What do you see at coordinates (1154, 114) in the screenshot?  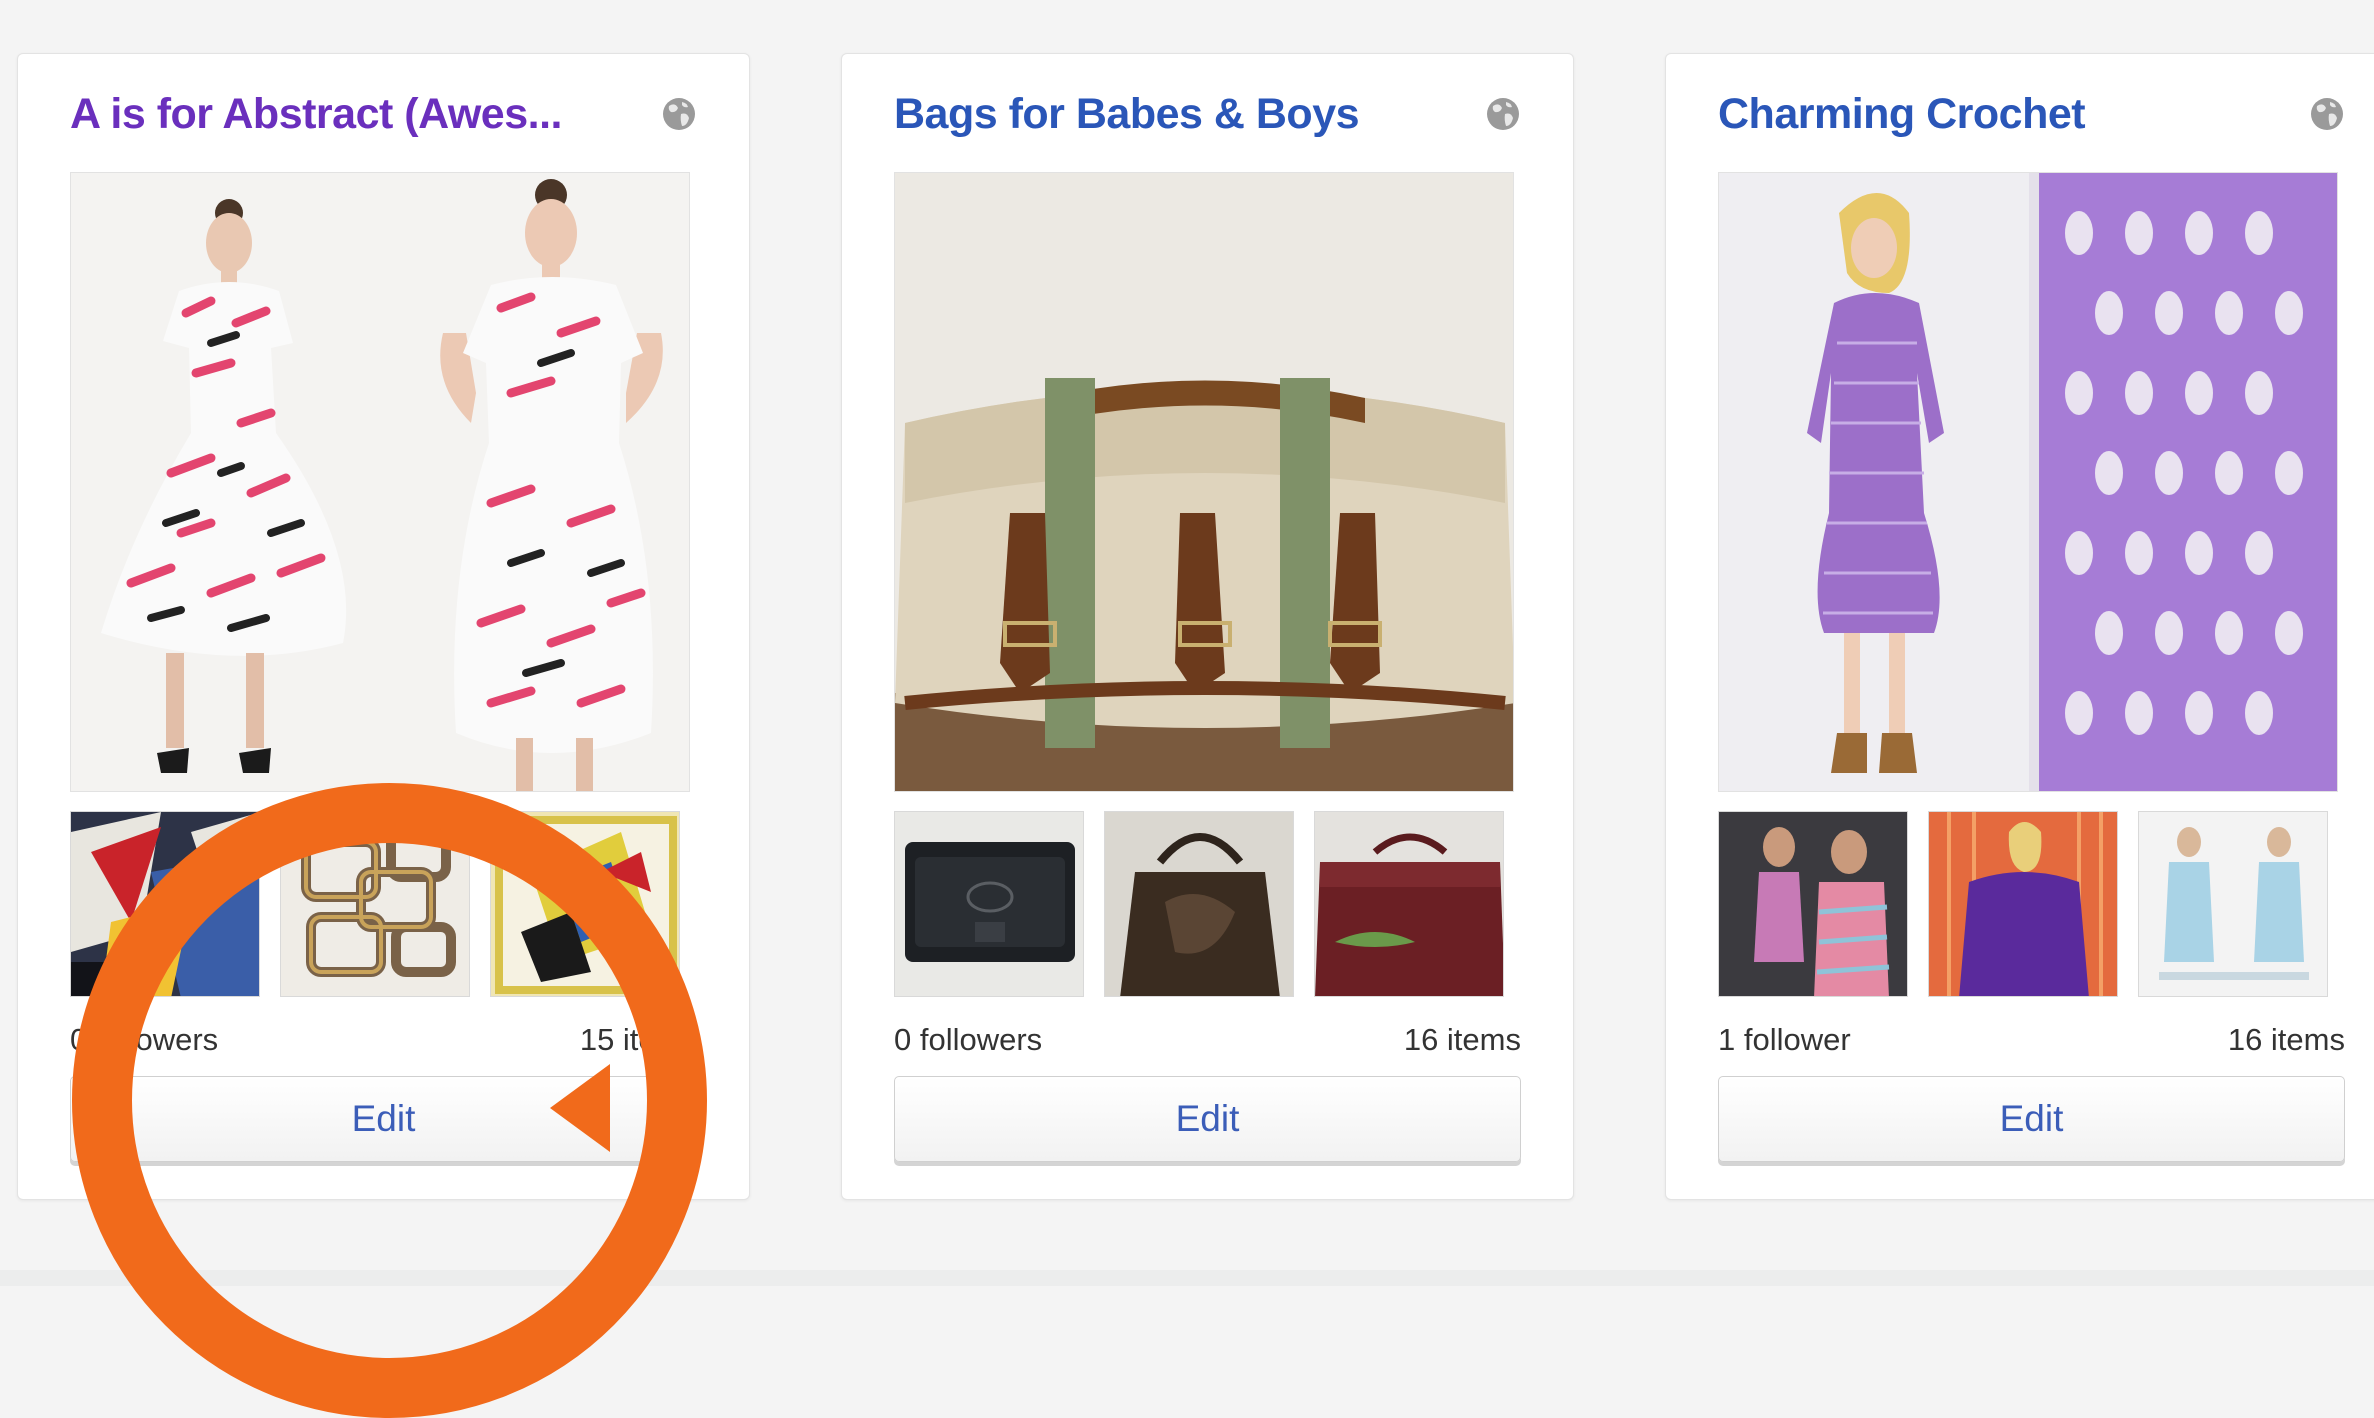 I see `collection-title-link: Bags for Babes & Boys` at bounding box center [1154, 114].